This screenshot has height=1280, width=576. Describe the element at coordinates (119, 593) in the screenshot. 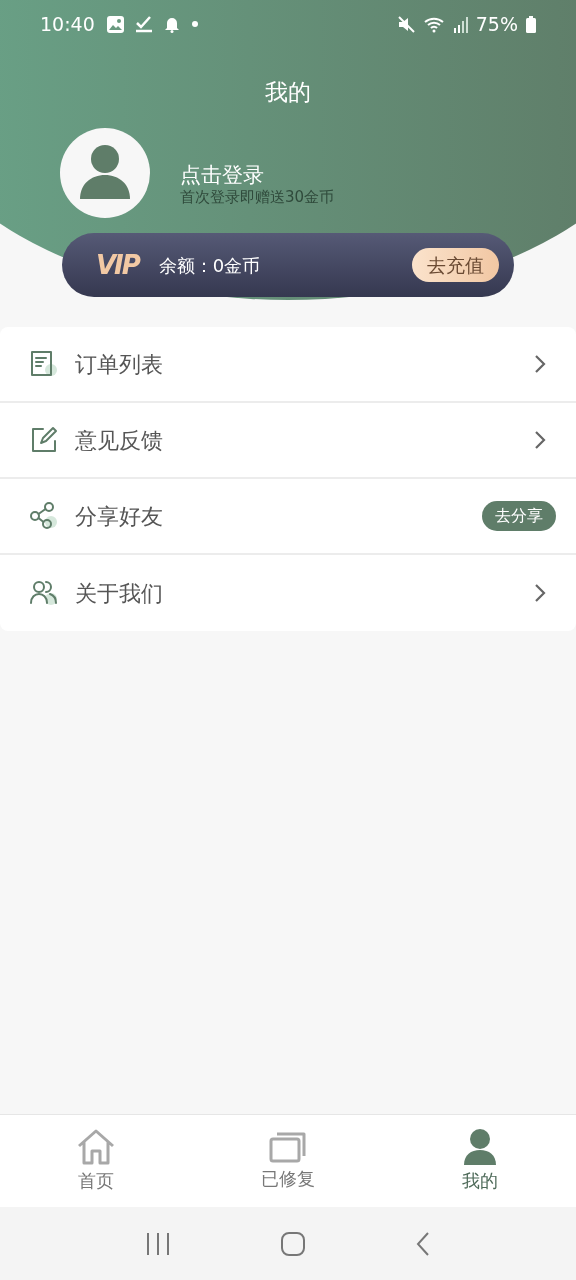

I see `menu-label: 关于我们` at that location.